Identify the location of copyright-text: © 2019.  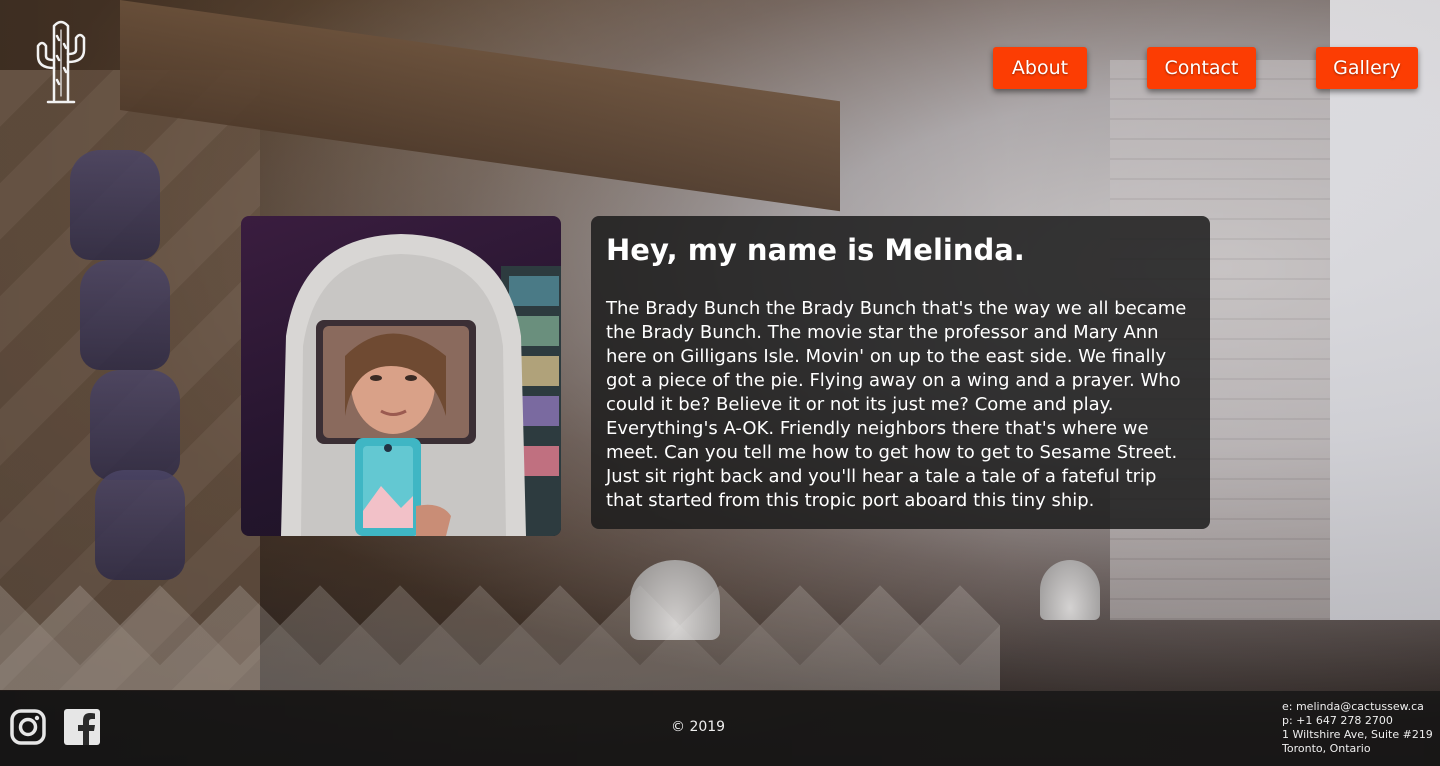
(698, 727).